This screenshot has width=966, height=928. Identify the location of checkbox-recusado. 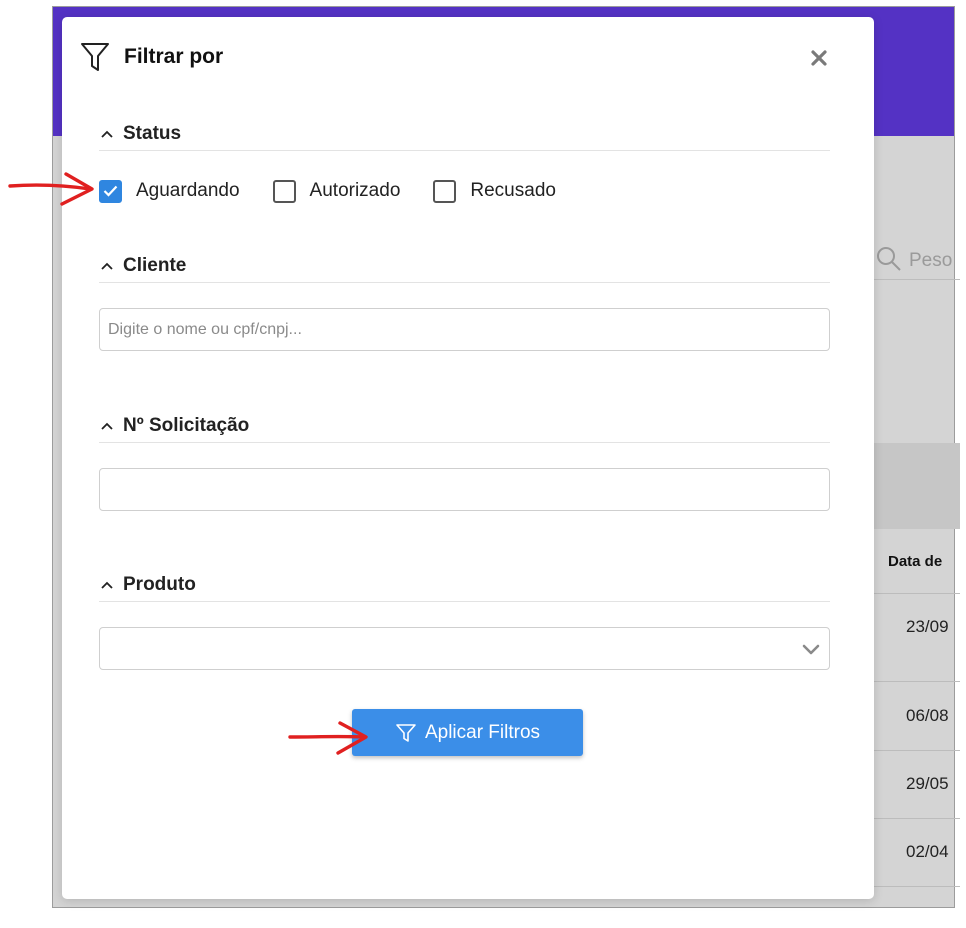
(445, 191).